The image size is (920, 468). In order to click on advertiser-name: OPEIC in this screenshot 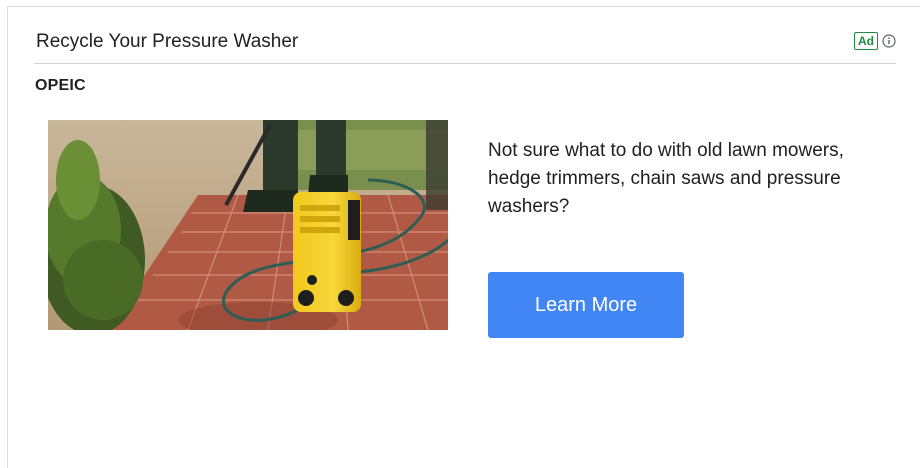, I will do `click(60, 86)`.